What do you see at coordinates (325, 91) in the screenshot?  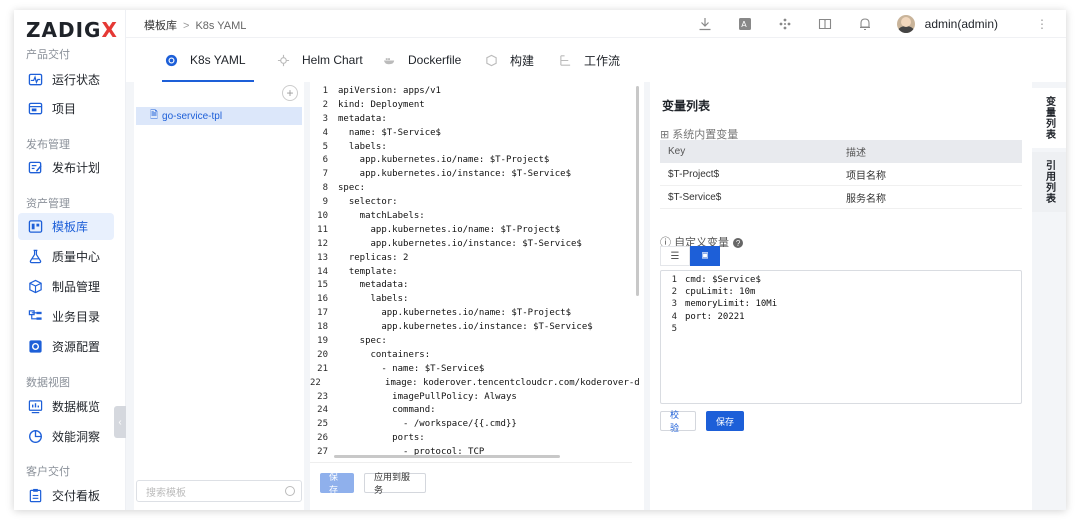 I see `line-number: 1` at bounding box center [325, 91].